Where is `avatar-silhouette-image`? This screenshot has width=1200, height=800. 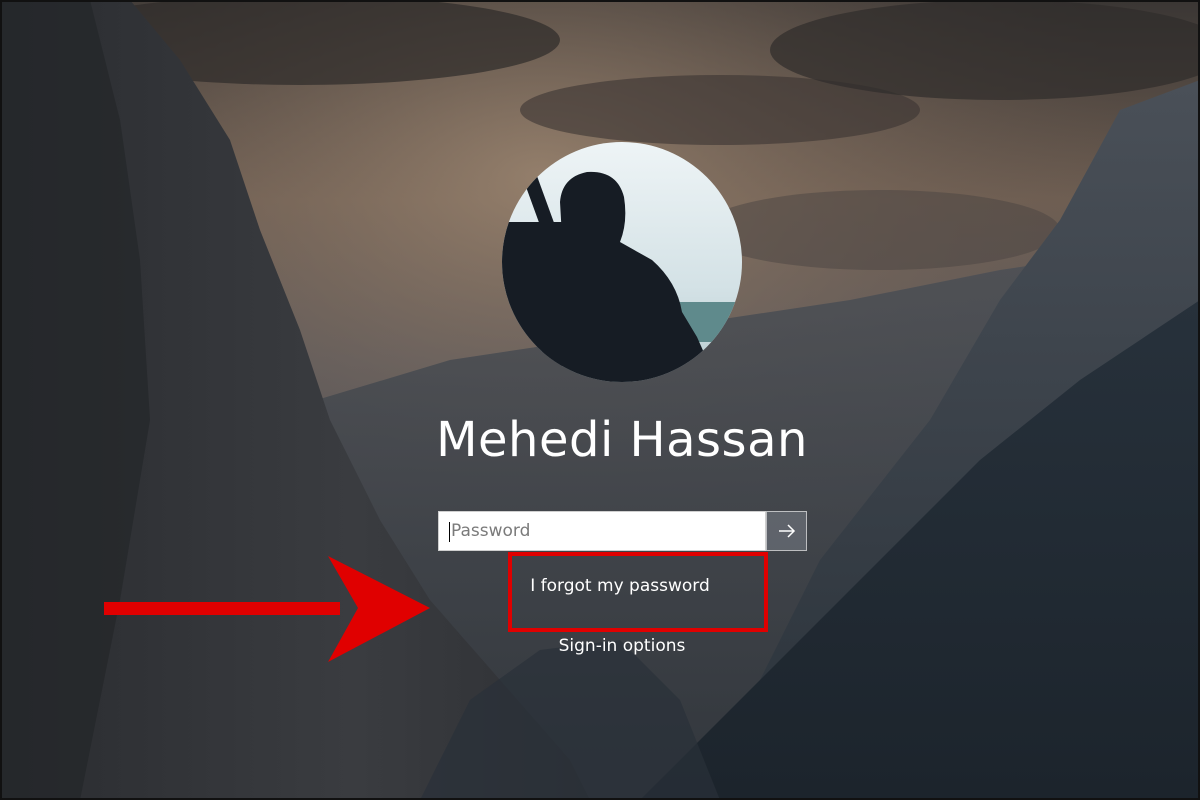 avatar-silhouette-image is located at coordinates (622, 262).